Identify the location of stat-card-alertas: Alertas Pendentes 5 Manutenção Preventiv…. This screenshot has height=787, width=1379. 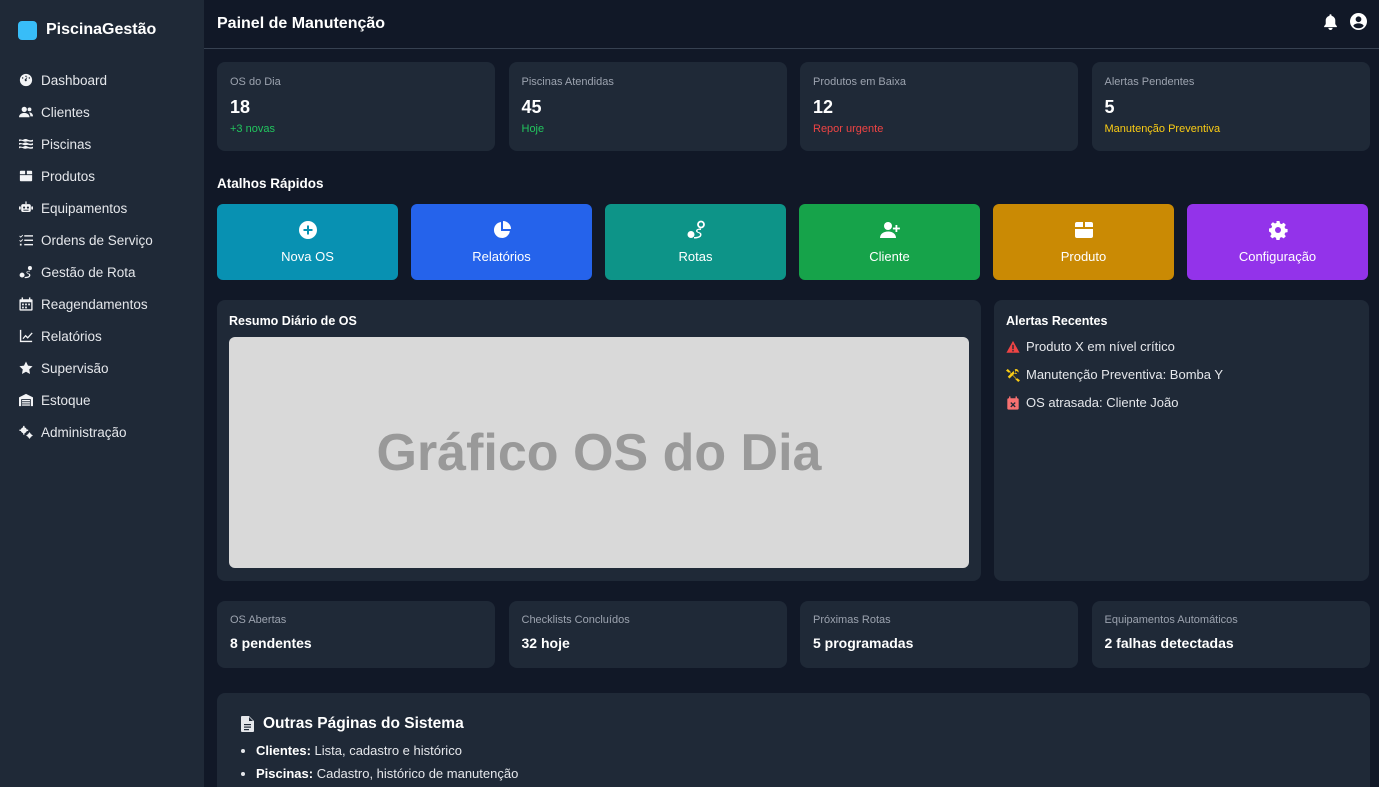
(1230, 106).